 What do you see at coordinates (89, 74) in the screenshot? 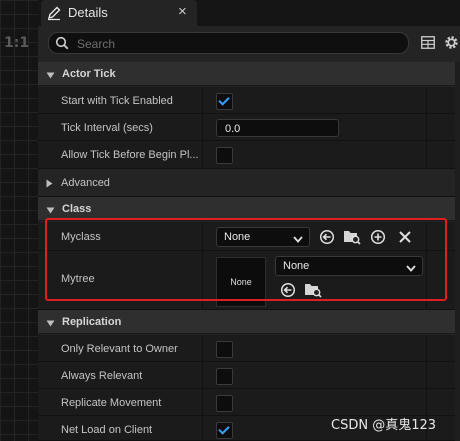
I see `section-label: Actor Tick` at bounding box center [89, 74].